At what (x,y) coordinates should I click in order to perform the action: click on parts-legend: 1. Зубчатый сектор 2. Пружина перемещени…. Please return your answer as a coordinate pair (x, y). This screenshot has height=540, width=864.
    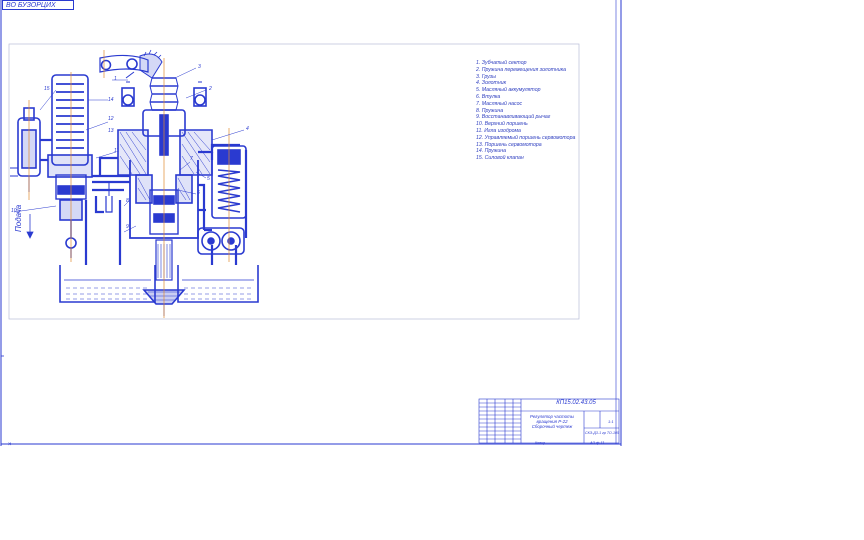
    Looking at the image, I should click on (531, 111).